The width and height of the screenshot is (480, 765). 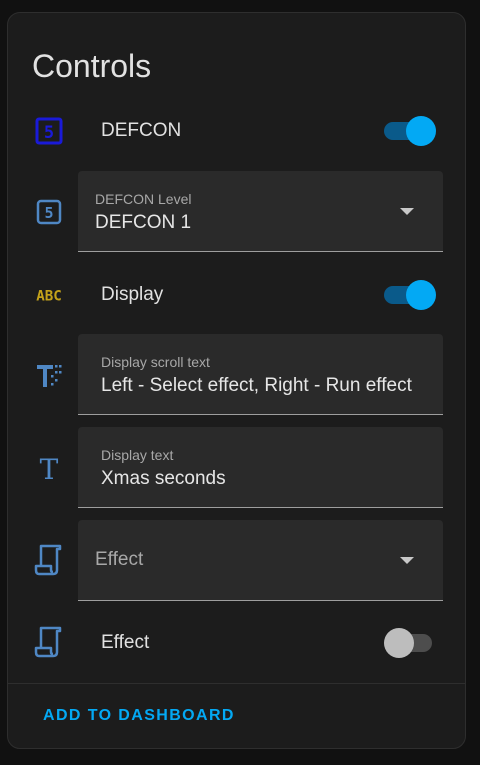 What do you see at coordinates (137, 455) in the screenshot?
I see `display-text-label: Display text` at bounding box center [137, 455].